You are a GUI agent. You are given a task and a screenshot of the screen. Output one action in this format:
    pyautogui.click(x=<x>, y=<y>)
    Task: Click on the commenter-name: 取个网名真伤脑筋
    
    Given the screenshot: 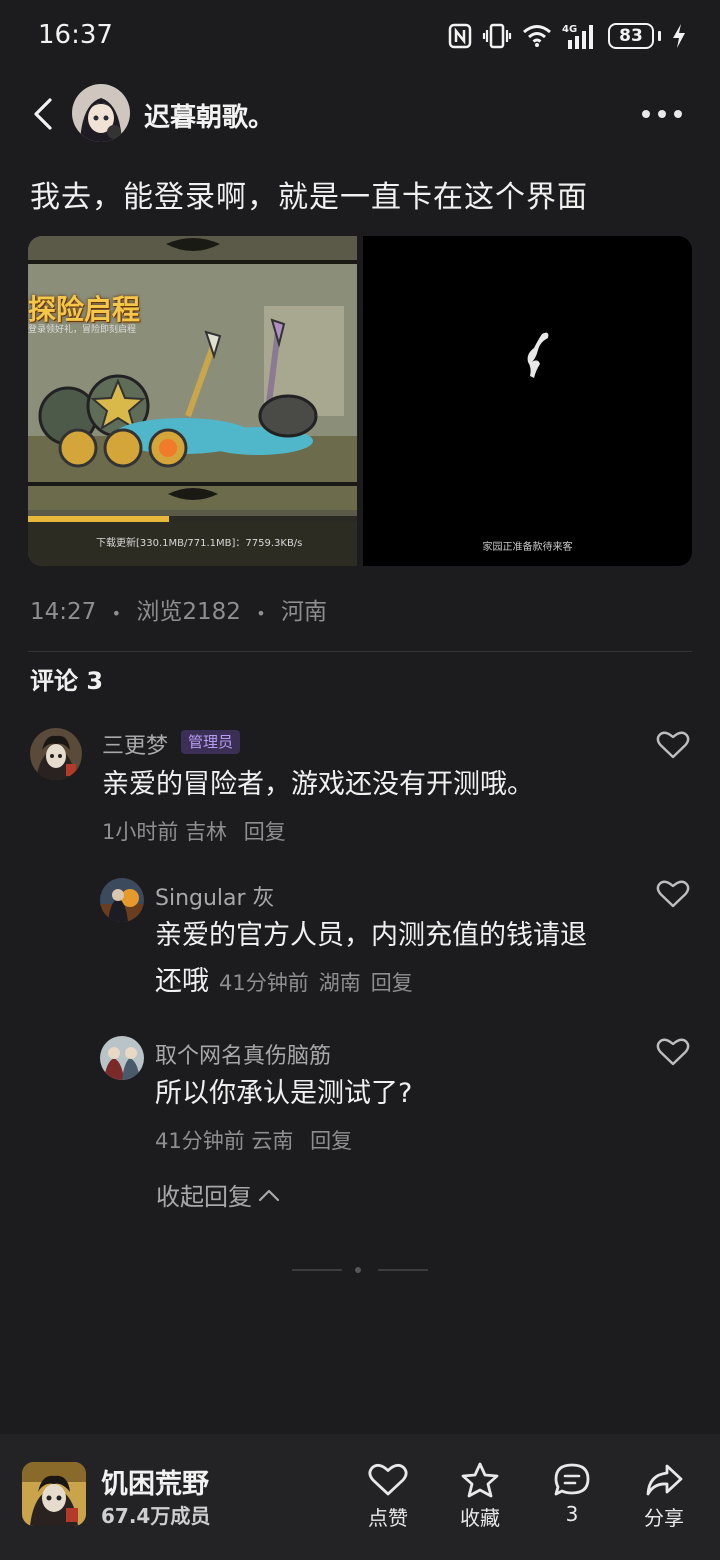 What is the action you would take?
    pyautogui.click(x=243, y=1054)
    